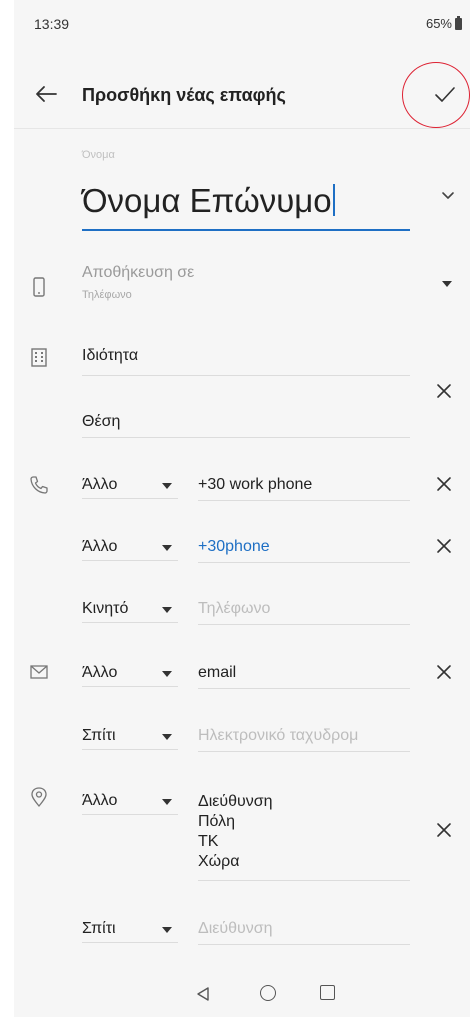  What do you see at coordinates (333, 200) in the screenshot?
I see `text-cursor` at bounding box center [333, 200].